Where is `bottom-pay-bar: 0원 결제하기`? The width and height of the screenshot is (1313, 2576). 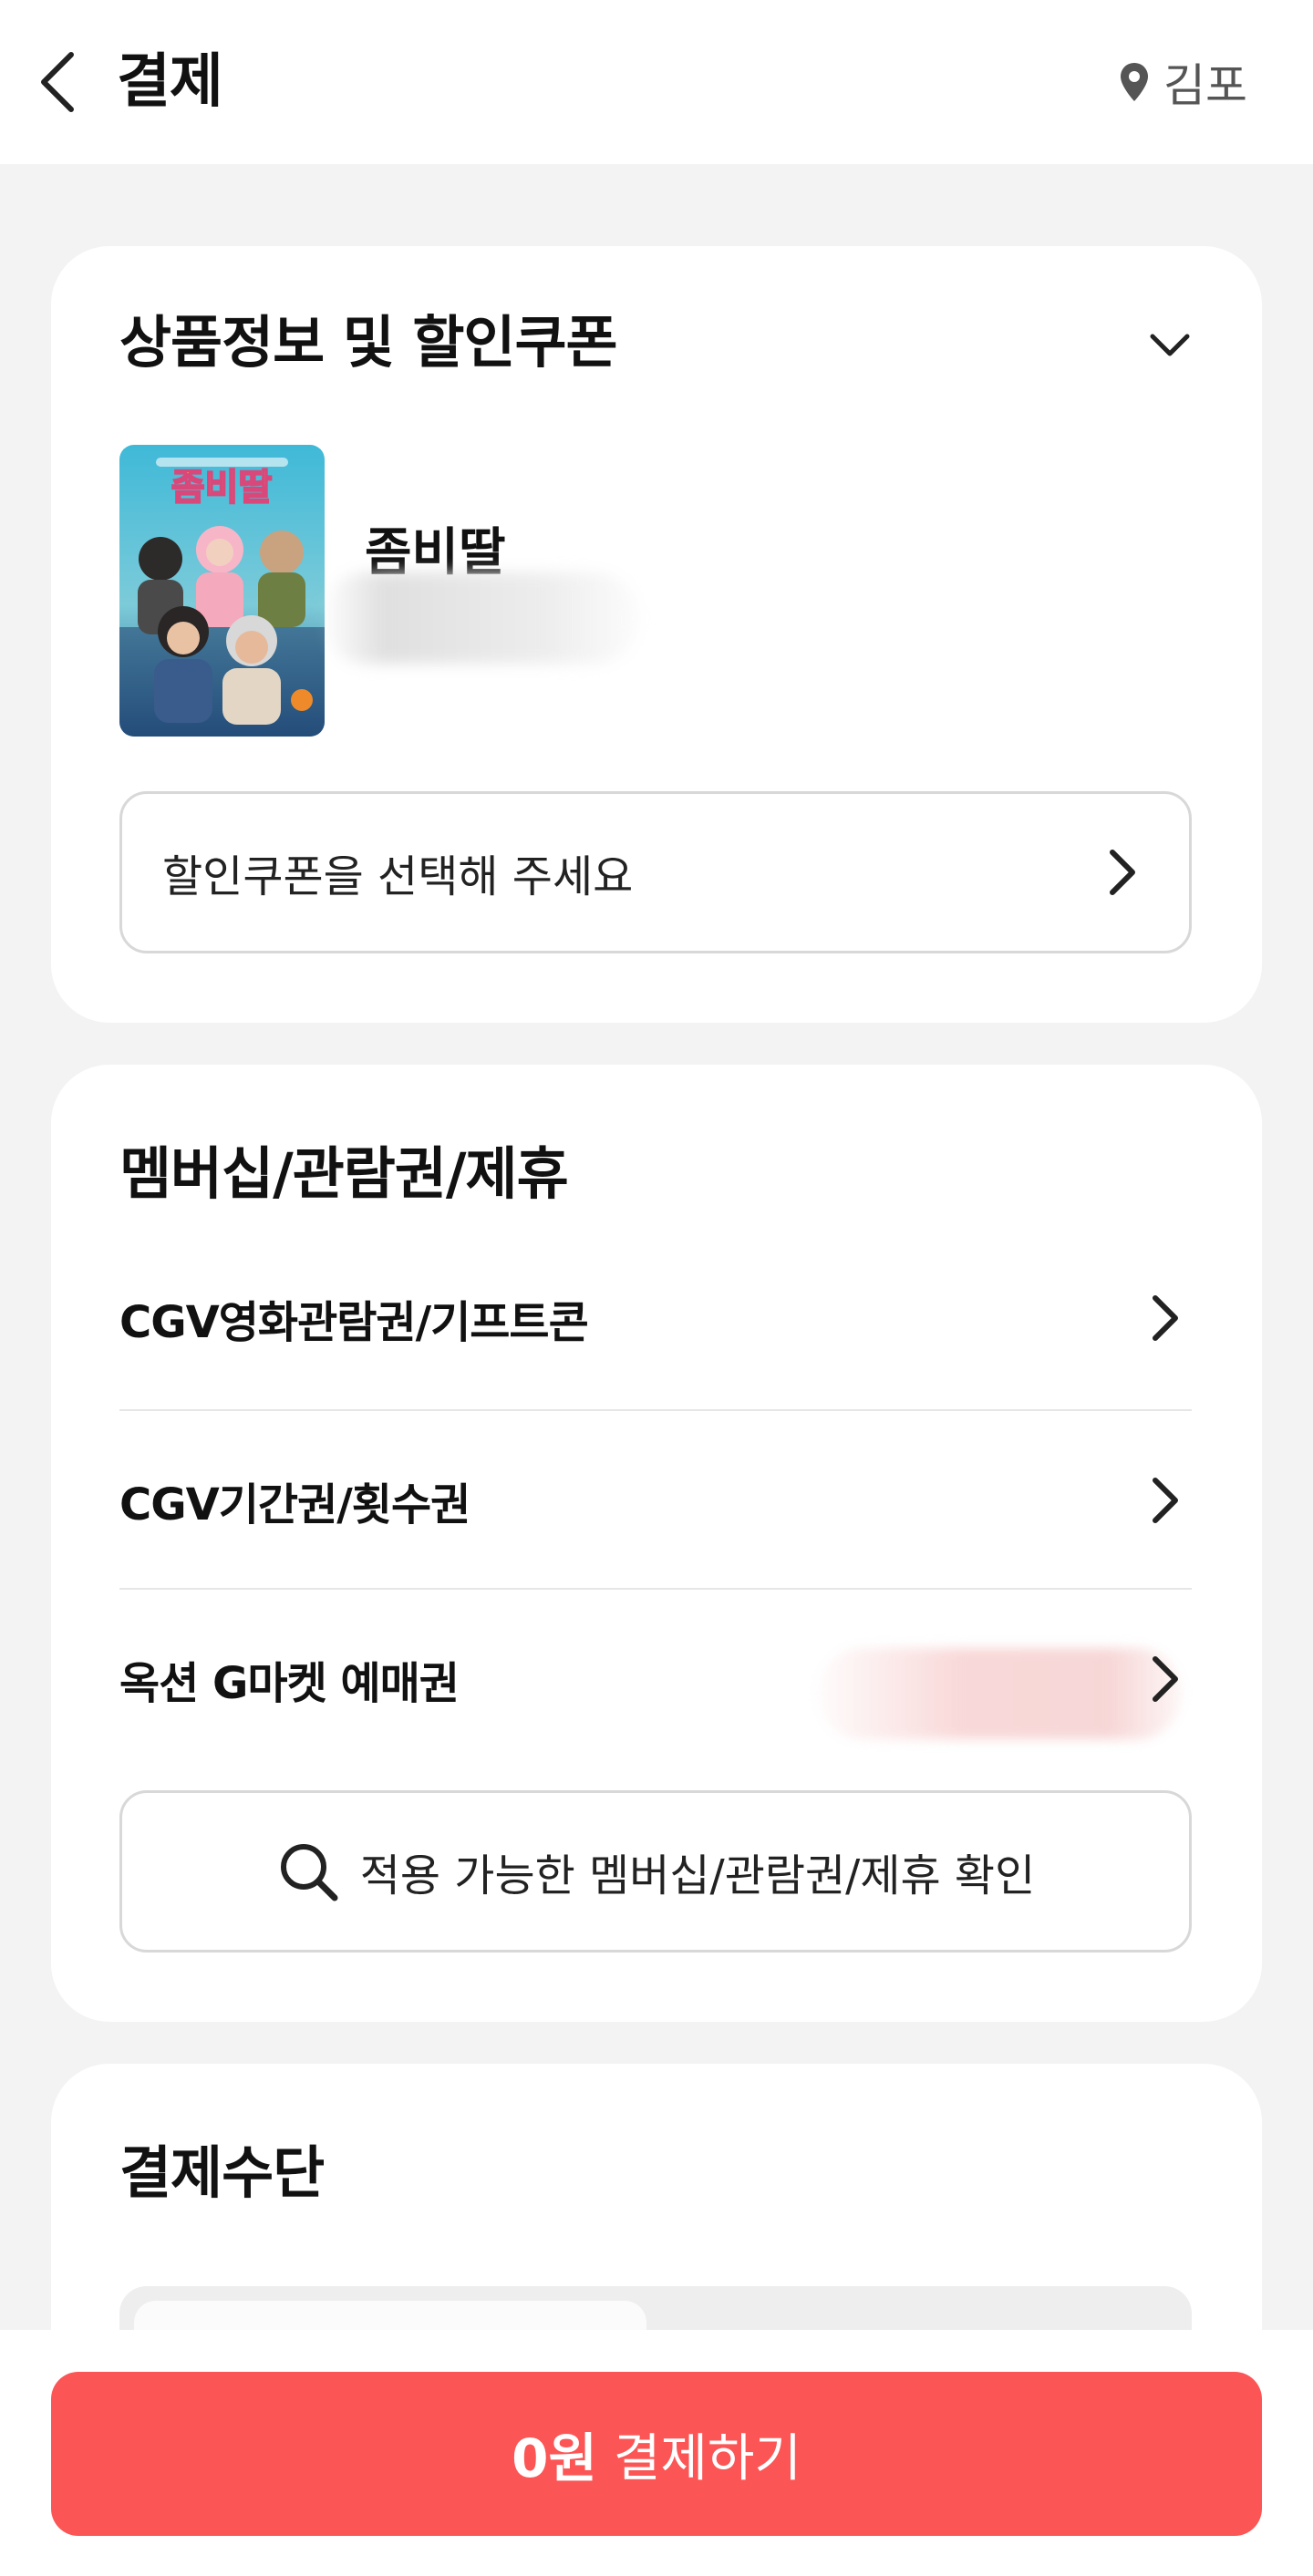 bottom-pay-bar: 0원 결제하기 is located at coordinates (656, 2453).